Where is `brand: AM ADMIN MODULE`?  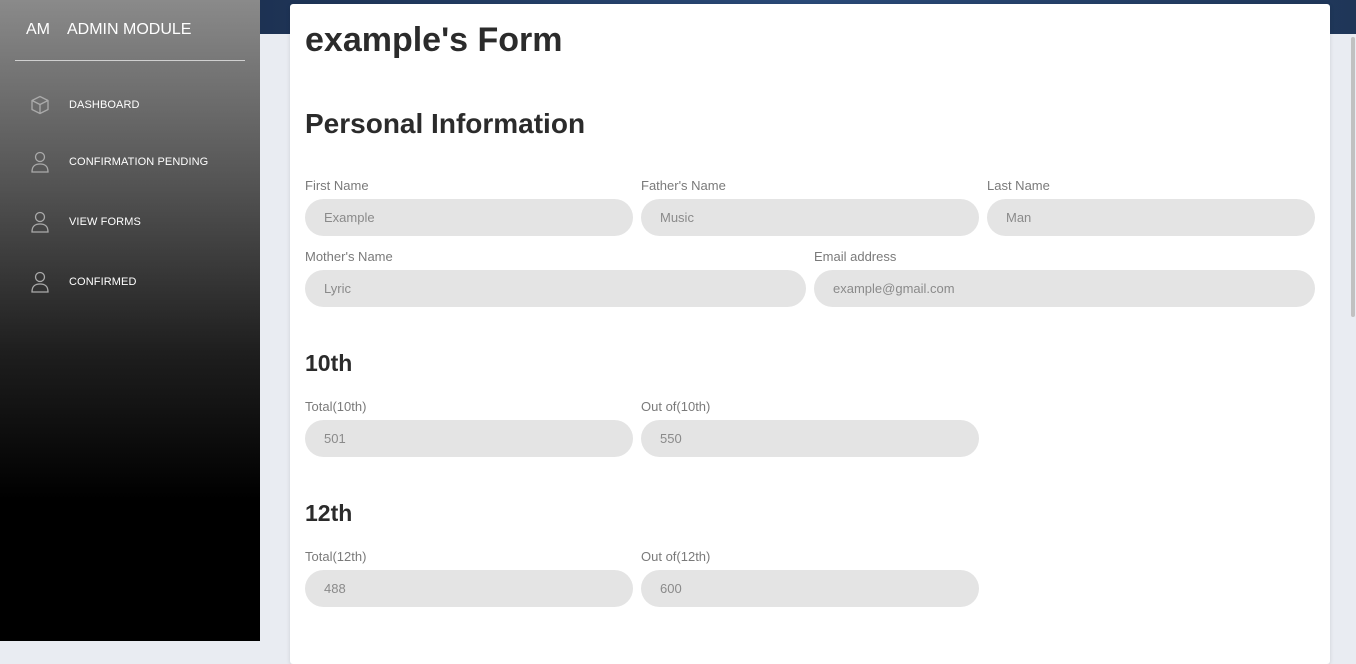
brand: AM ADMIN MODULE is located at coordinates (136, 30).